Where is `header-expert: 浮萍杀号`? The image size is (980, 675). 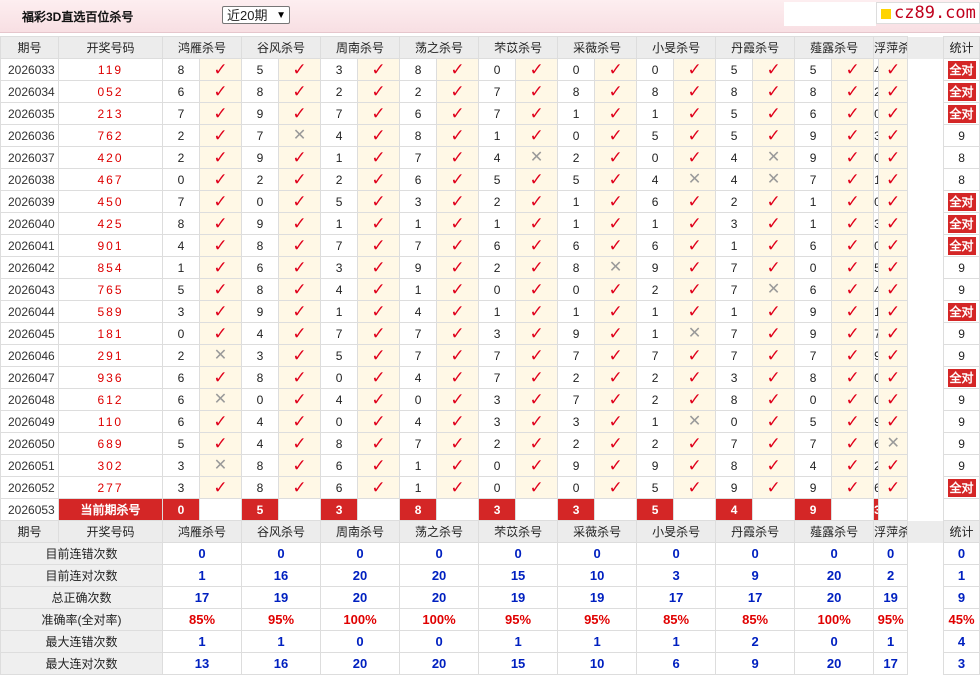
header-expert: 浮萍杀号 is located at coordinates (891, 47).